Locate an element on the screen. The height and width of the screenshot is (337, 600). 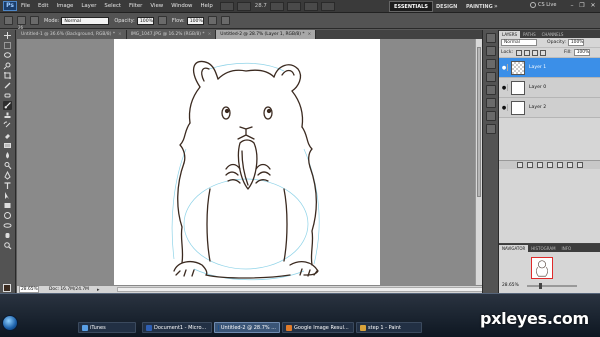
lock-transparency-icon is located at coordinates (519, 52).